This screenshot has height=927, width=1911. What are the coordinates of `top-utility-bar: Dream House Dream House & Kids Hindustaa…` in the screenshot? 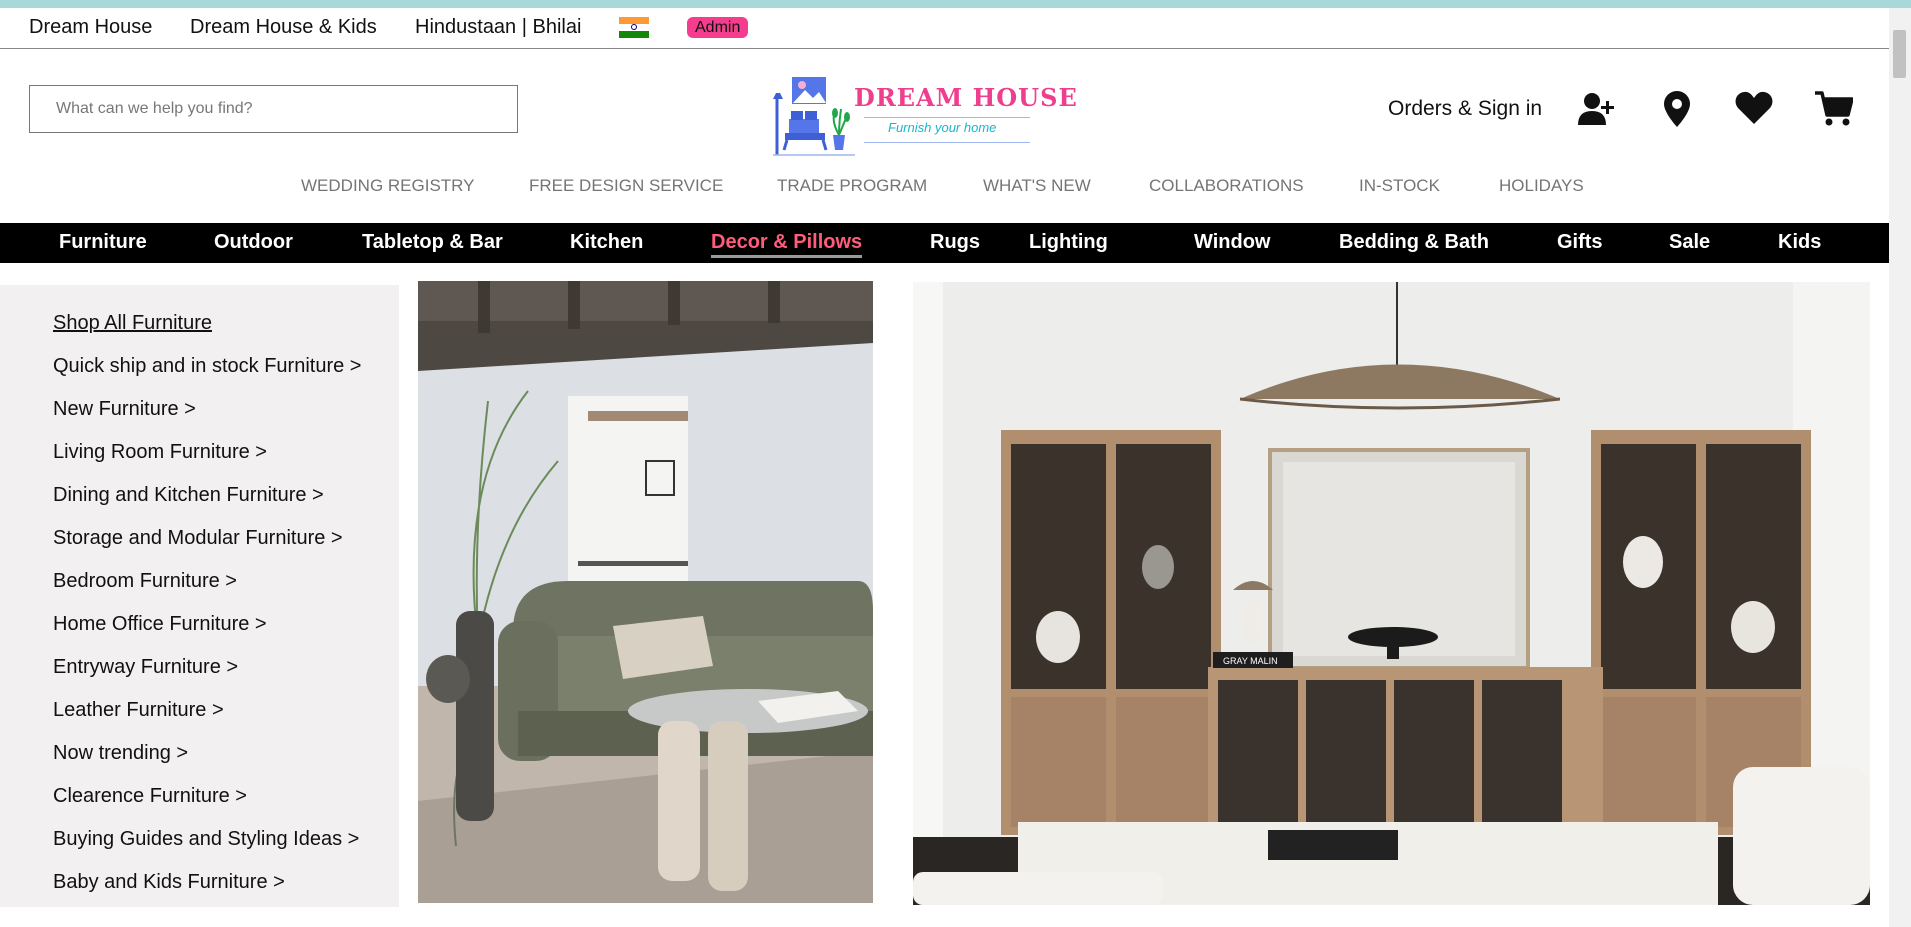 It's located at (944, 28).